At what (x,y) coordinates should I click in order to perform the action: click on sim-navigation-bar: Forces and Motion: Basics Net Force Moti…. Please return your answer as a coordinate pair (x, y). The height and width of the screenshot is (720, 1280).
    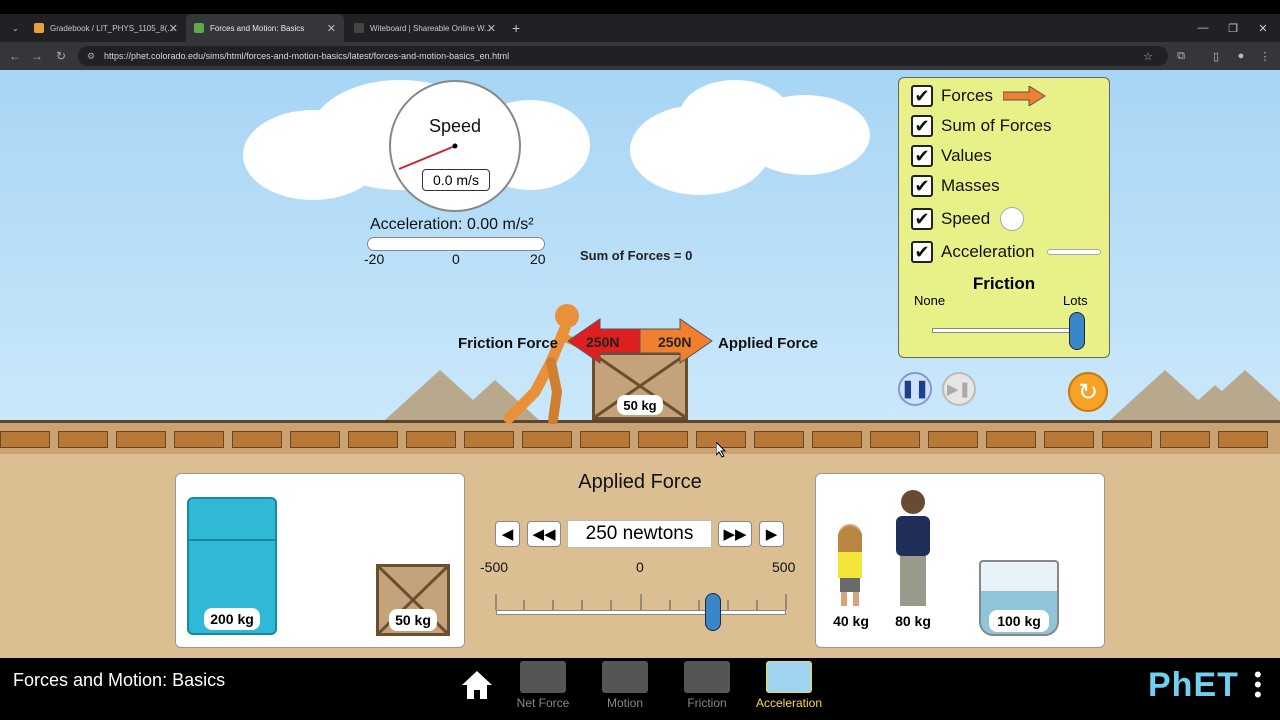
    Looking at the image, I should click on (640, 689).